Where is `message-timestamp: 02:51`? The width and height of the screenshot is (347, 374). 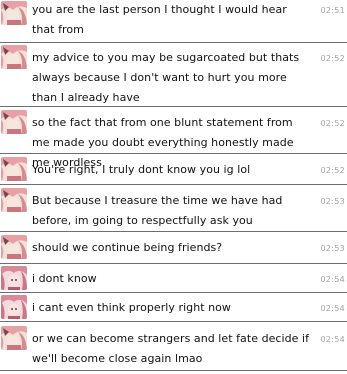 message-timestamp: 02:51 is located at coordinates (332, 10).